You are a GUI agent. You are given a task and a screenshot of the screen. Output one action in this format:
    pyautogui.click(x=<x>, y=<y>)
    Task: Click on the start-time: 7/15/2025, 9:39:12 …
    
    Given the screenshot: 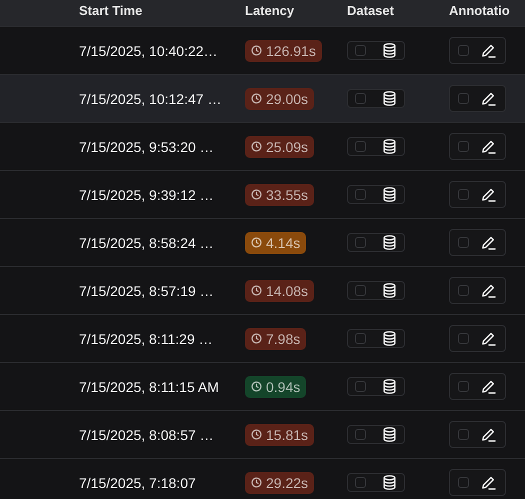 What is the action you would take?
    pyautogui.click(x=147, y=194)
    